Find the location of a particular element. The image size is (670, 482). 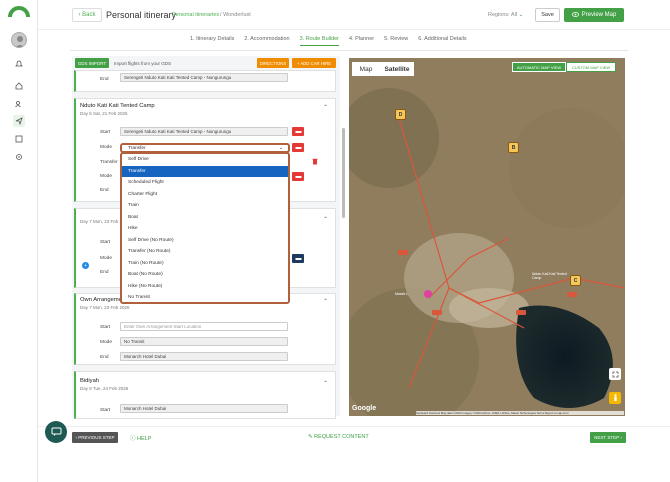

tab-accommodation: 2. Accommodation is located at coordinates (266, 41).